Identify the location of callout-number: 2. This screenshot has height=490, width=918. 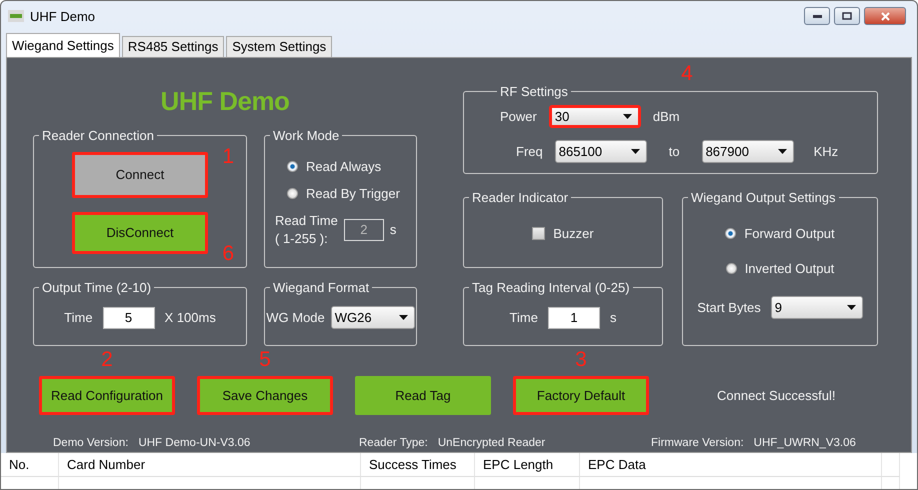
(107, 359).